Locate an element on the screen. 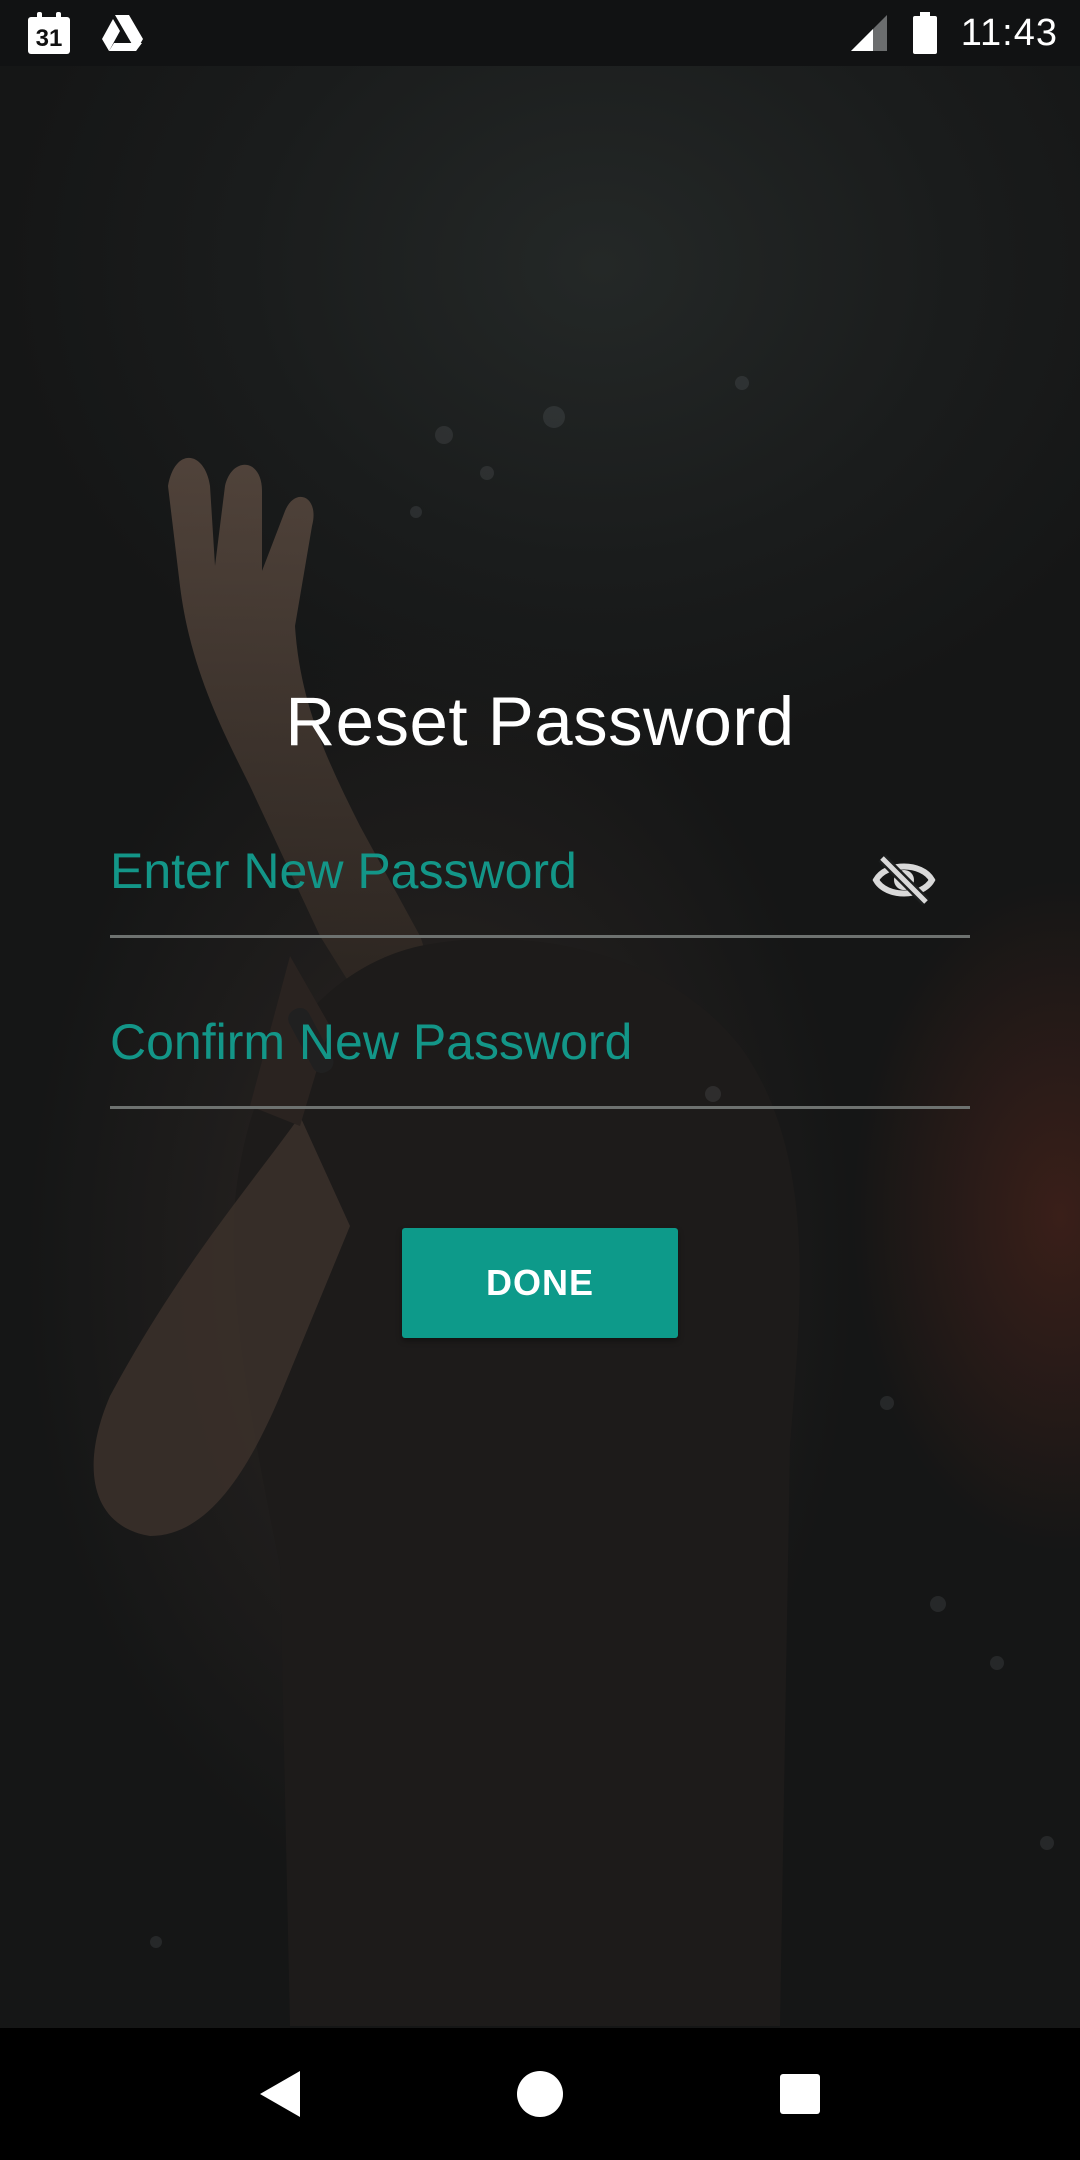 The width and height of the screenshot is (1080, 2160). navigation-bar is located at coordinates (540, 2094).